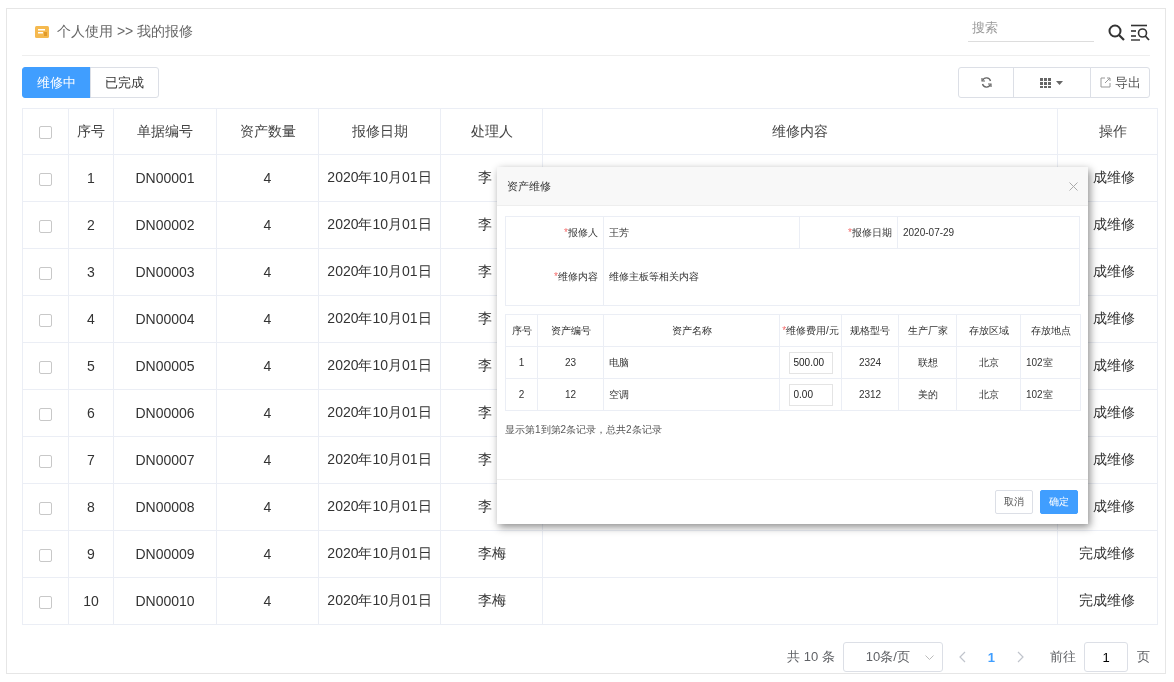  What do you see at coordinates (848, 232) in the screenshot?
I see `form-label: *报修日期` at bounding box center [848, 232].